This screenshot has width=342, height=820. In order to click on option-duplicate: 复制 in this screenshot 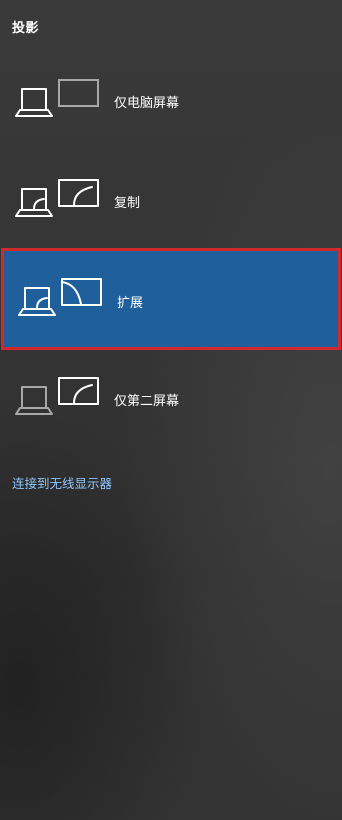, I will do `click(171, 200)`.